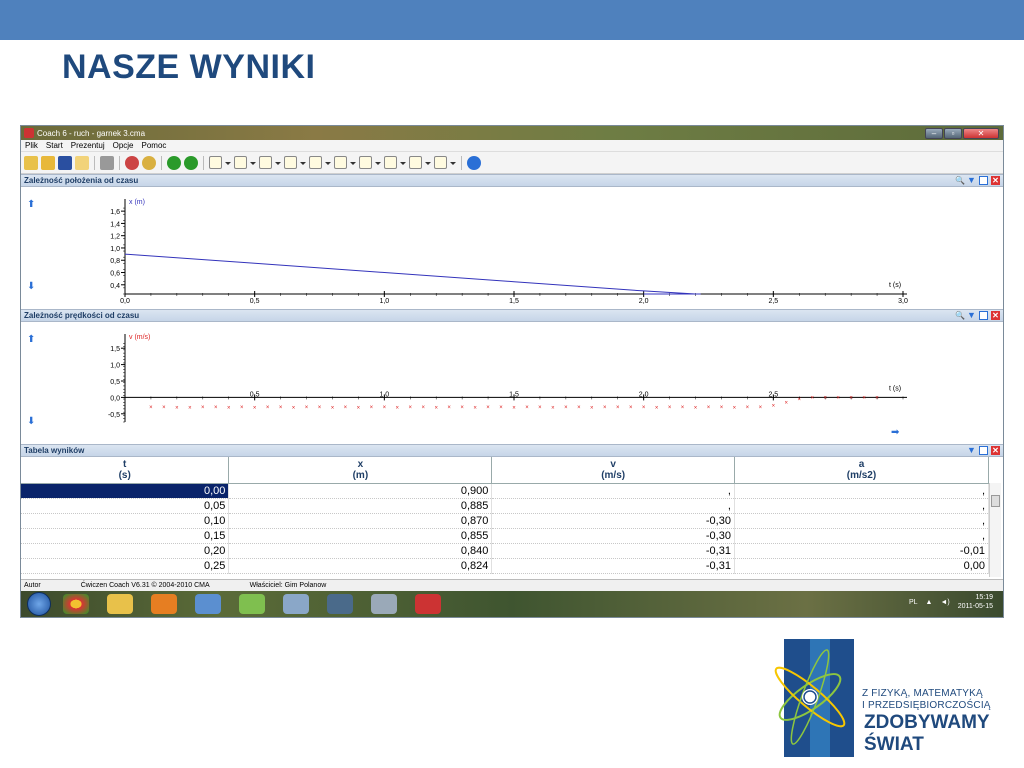  Describe the element at coordinates (39, 604) in the screenshot. I see `start-button` at that location.